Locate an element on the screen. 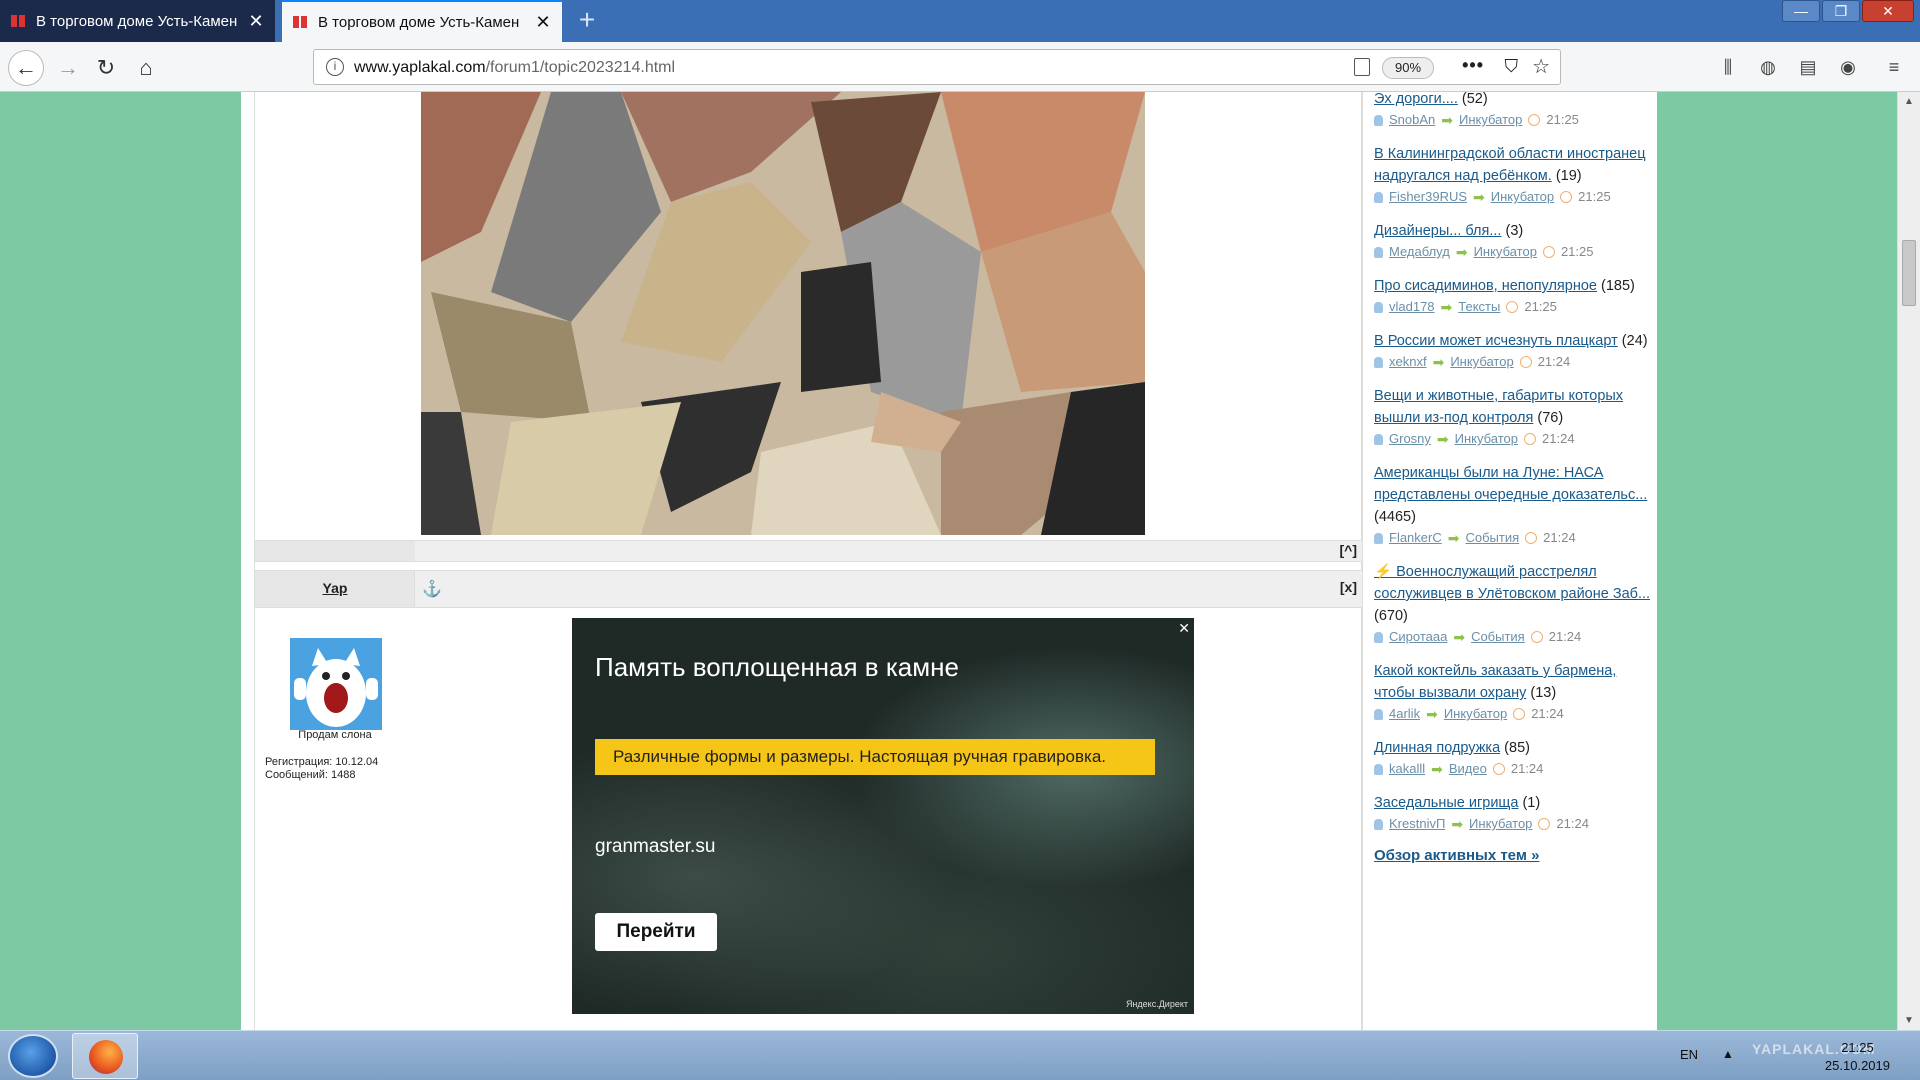 Image resolution: width=1920 pixels, height=1080 pixels. tab-1: В торговом доме Усть-Камен ✕ is located at coordinates (137, 21).